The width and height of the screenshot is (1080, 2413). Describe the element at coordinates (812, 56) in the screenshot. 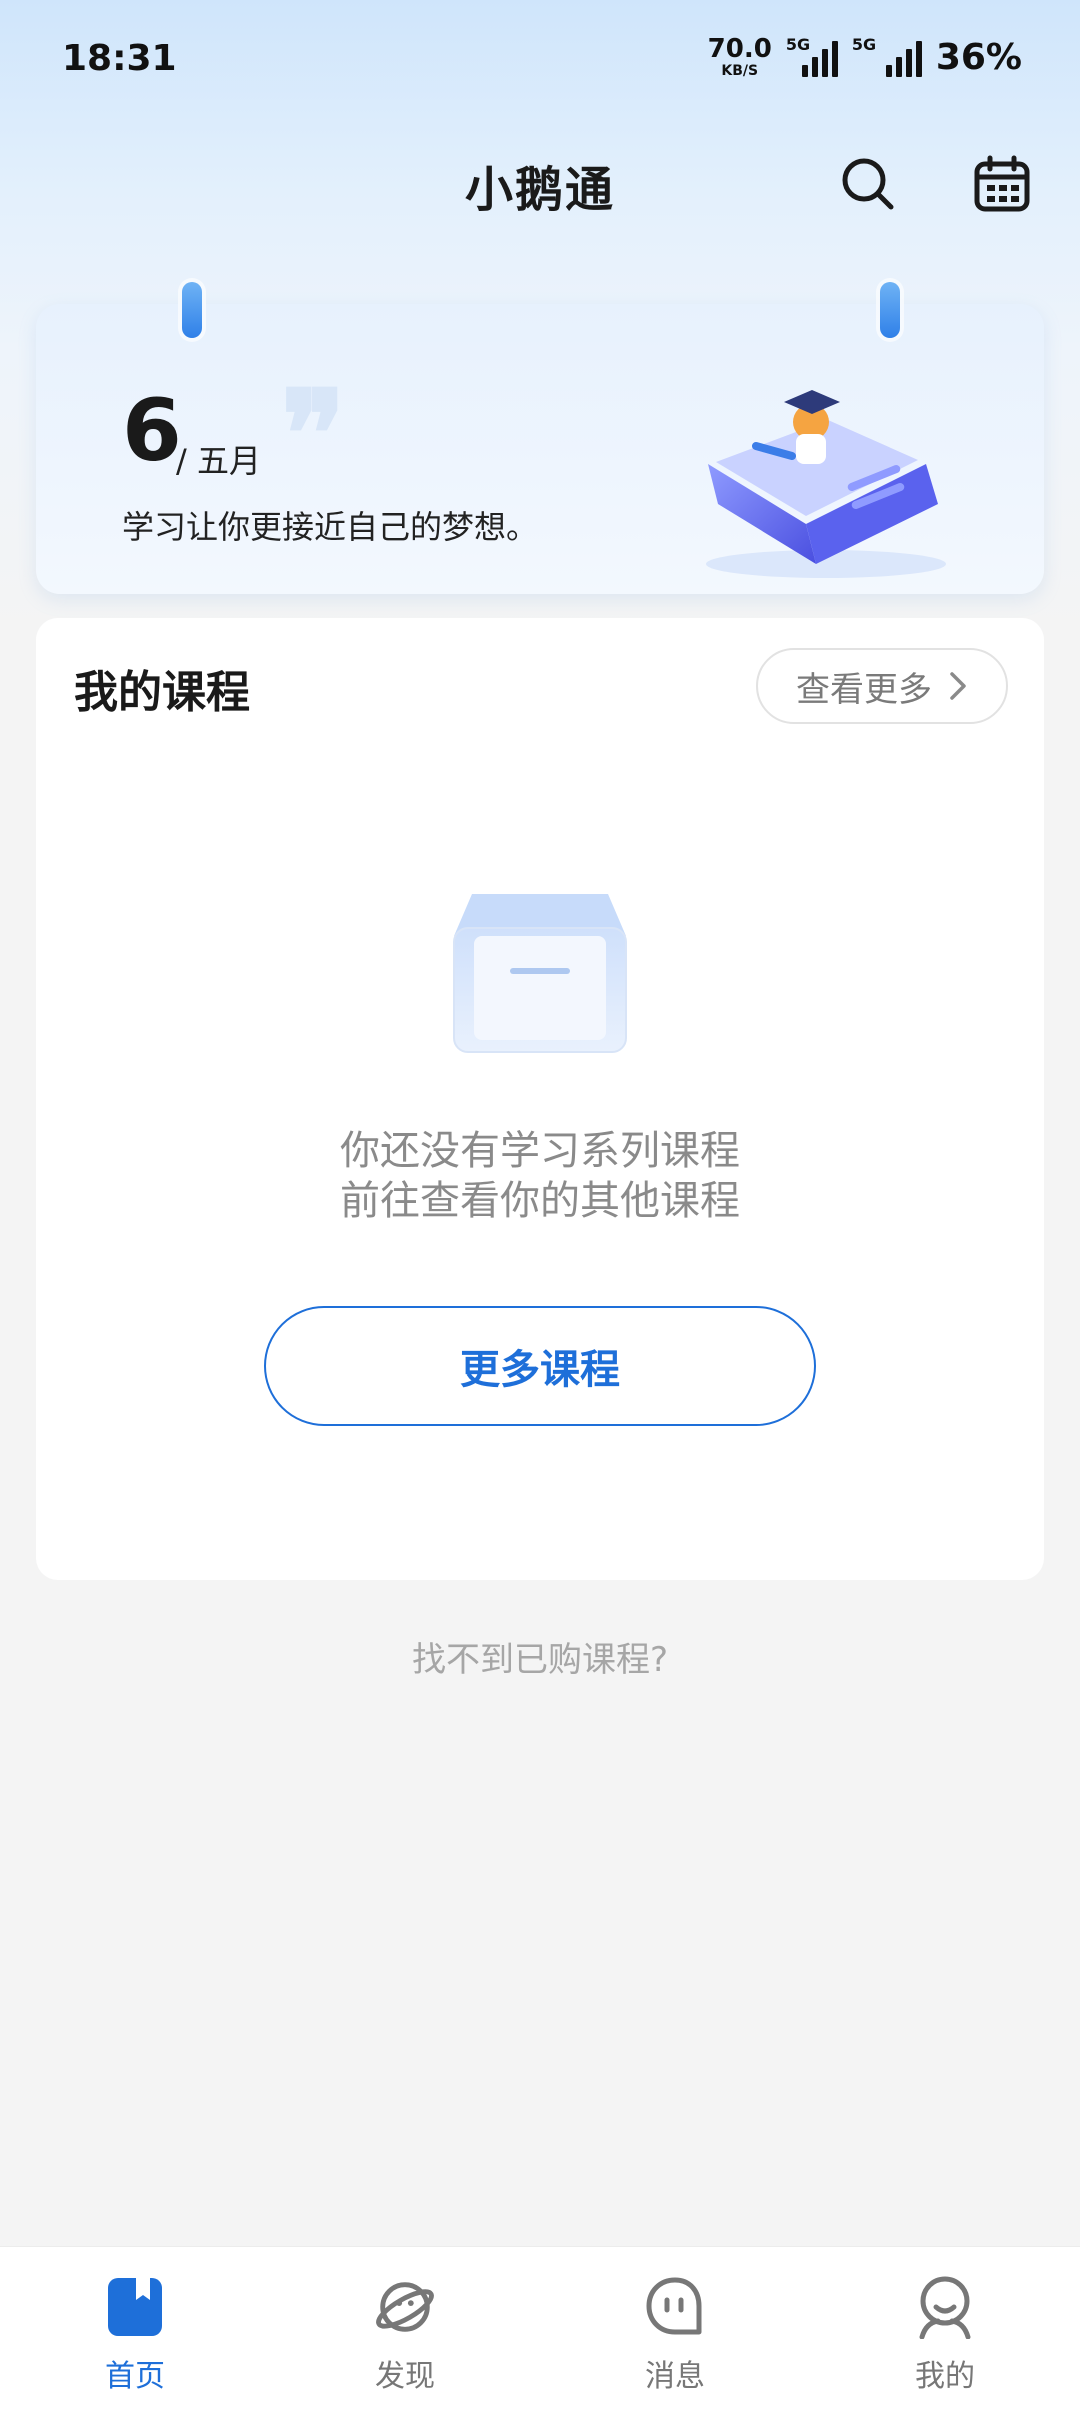

I see `signal-sim1-icon: 5G` at that location.